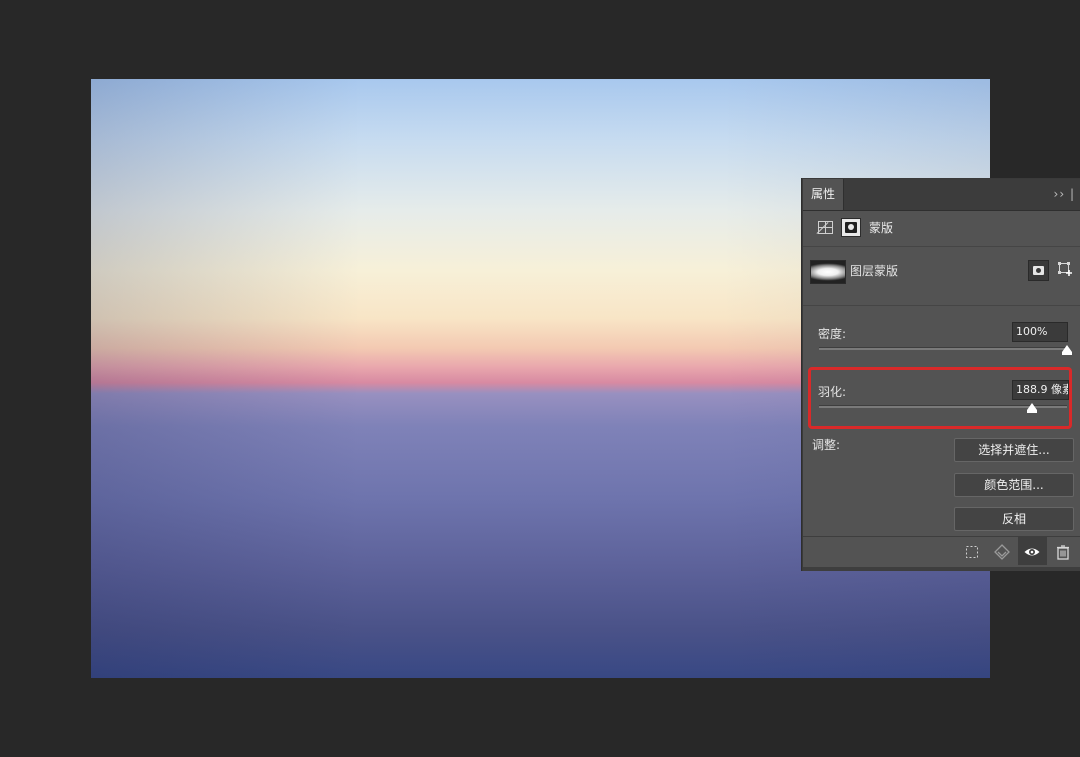 The image size is (1080, 757). Describe the element at coordinates (1067, 350) in the screenshot. I see `density-slider-thumb` at that location.